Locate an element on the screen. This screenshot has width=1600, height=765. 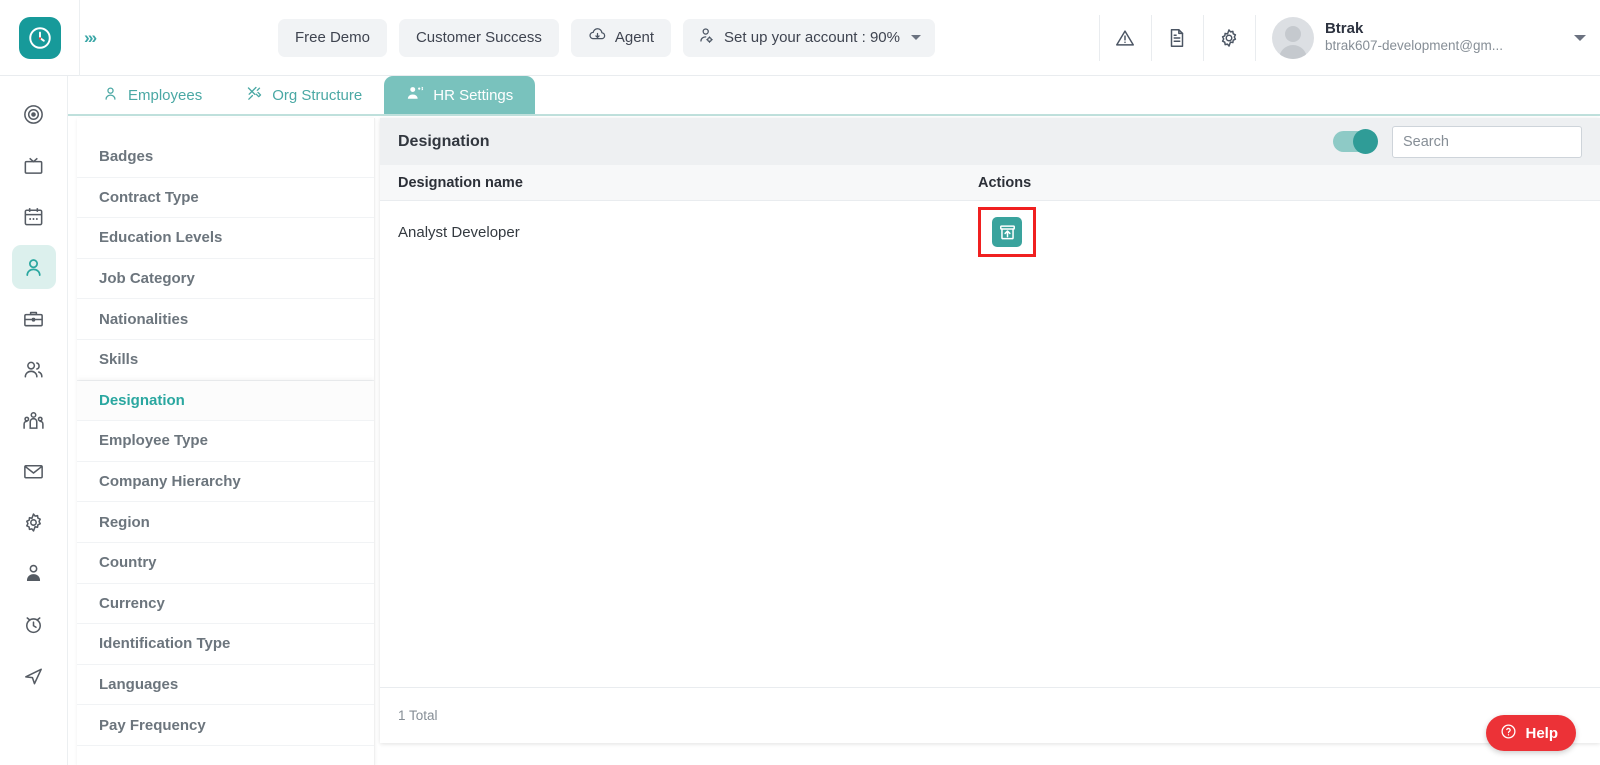
customer-success-button: Customer Success is located at coordinates (478, 37).